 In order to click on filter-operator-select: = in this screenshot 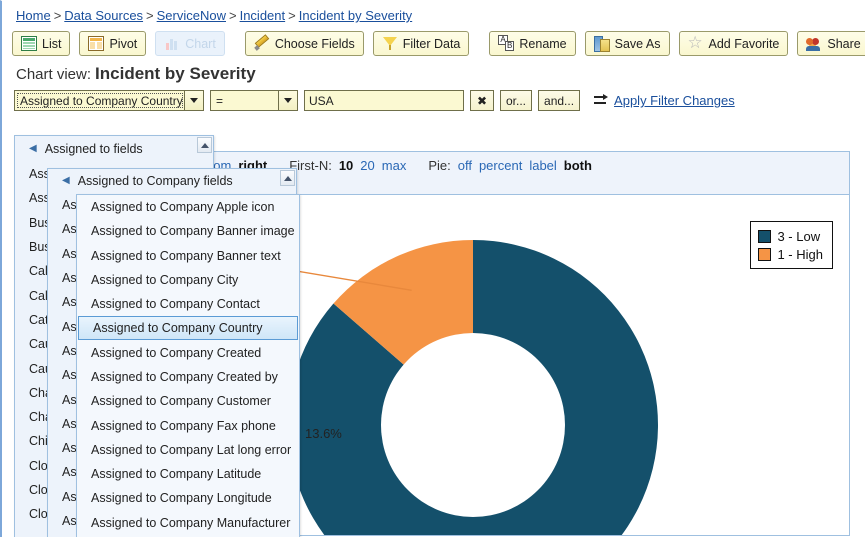, I will do `click(254, 100)`.